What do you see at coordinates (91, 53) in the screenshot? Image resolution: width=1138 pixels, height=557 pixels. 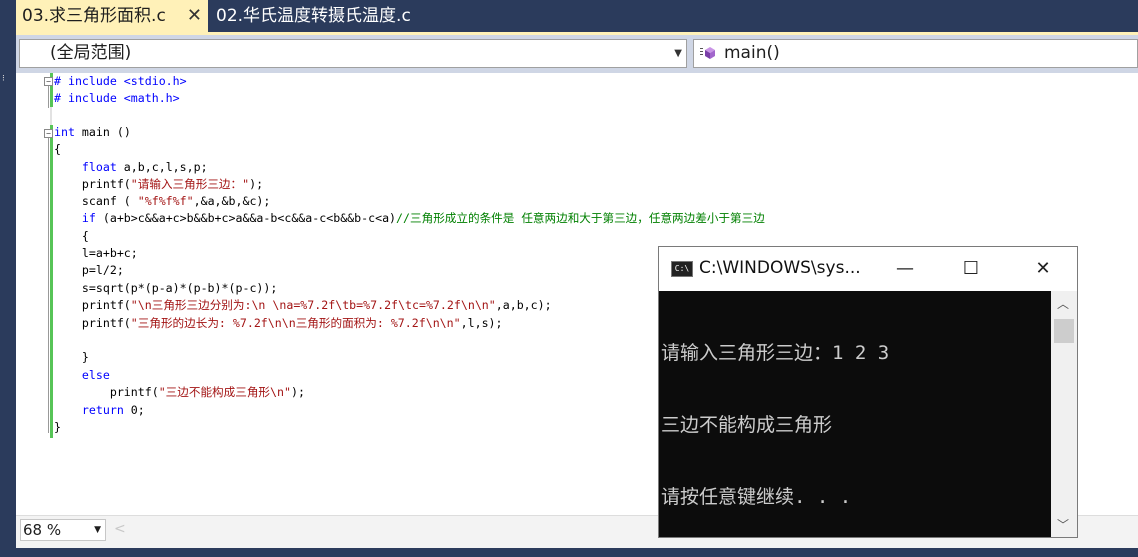 I see `scope-value: (全局范围)` at bounding box center [91, 53].